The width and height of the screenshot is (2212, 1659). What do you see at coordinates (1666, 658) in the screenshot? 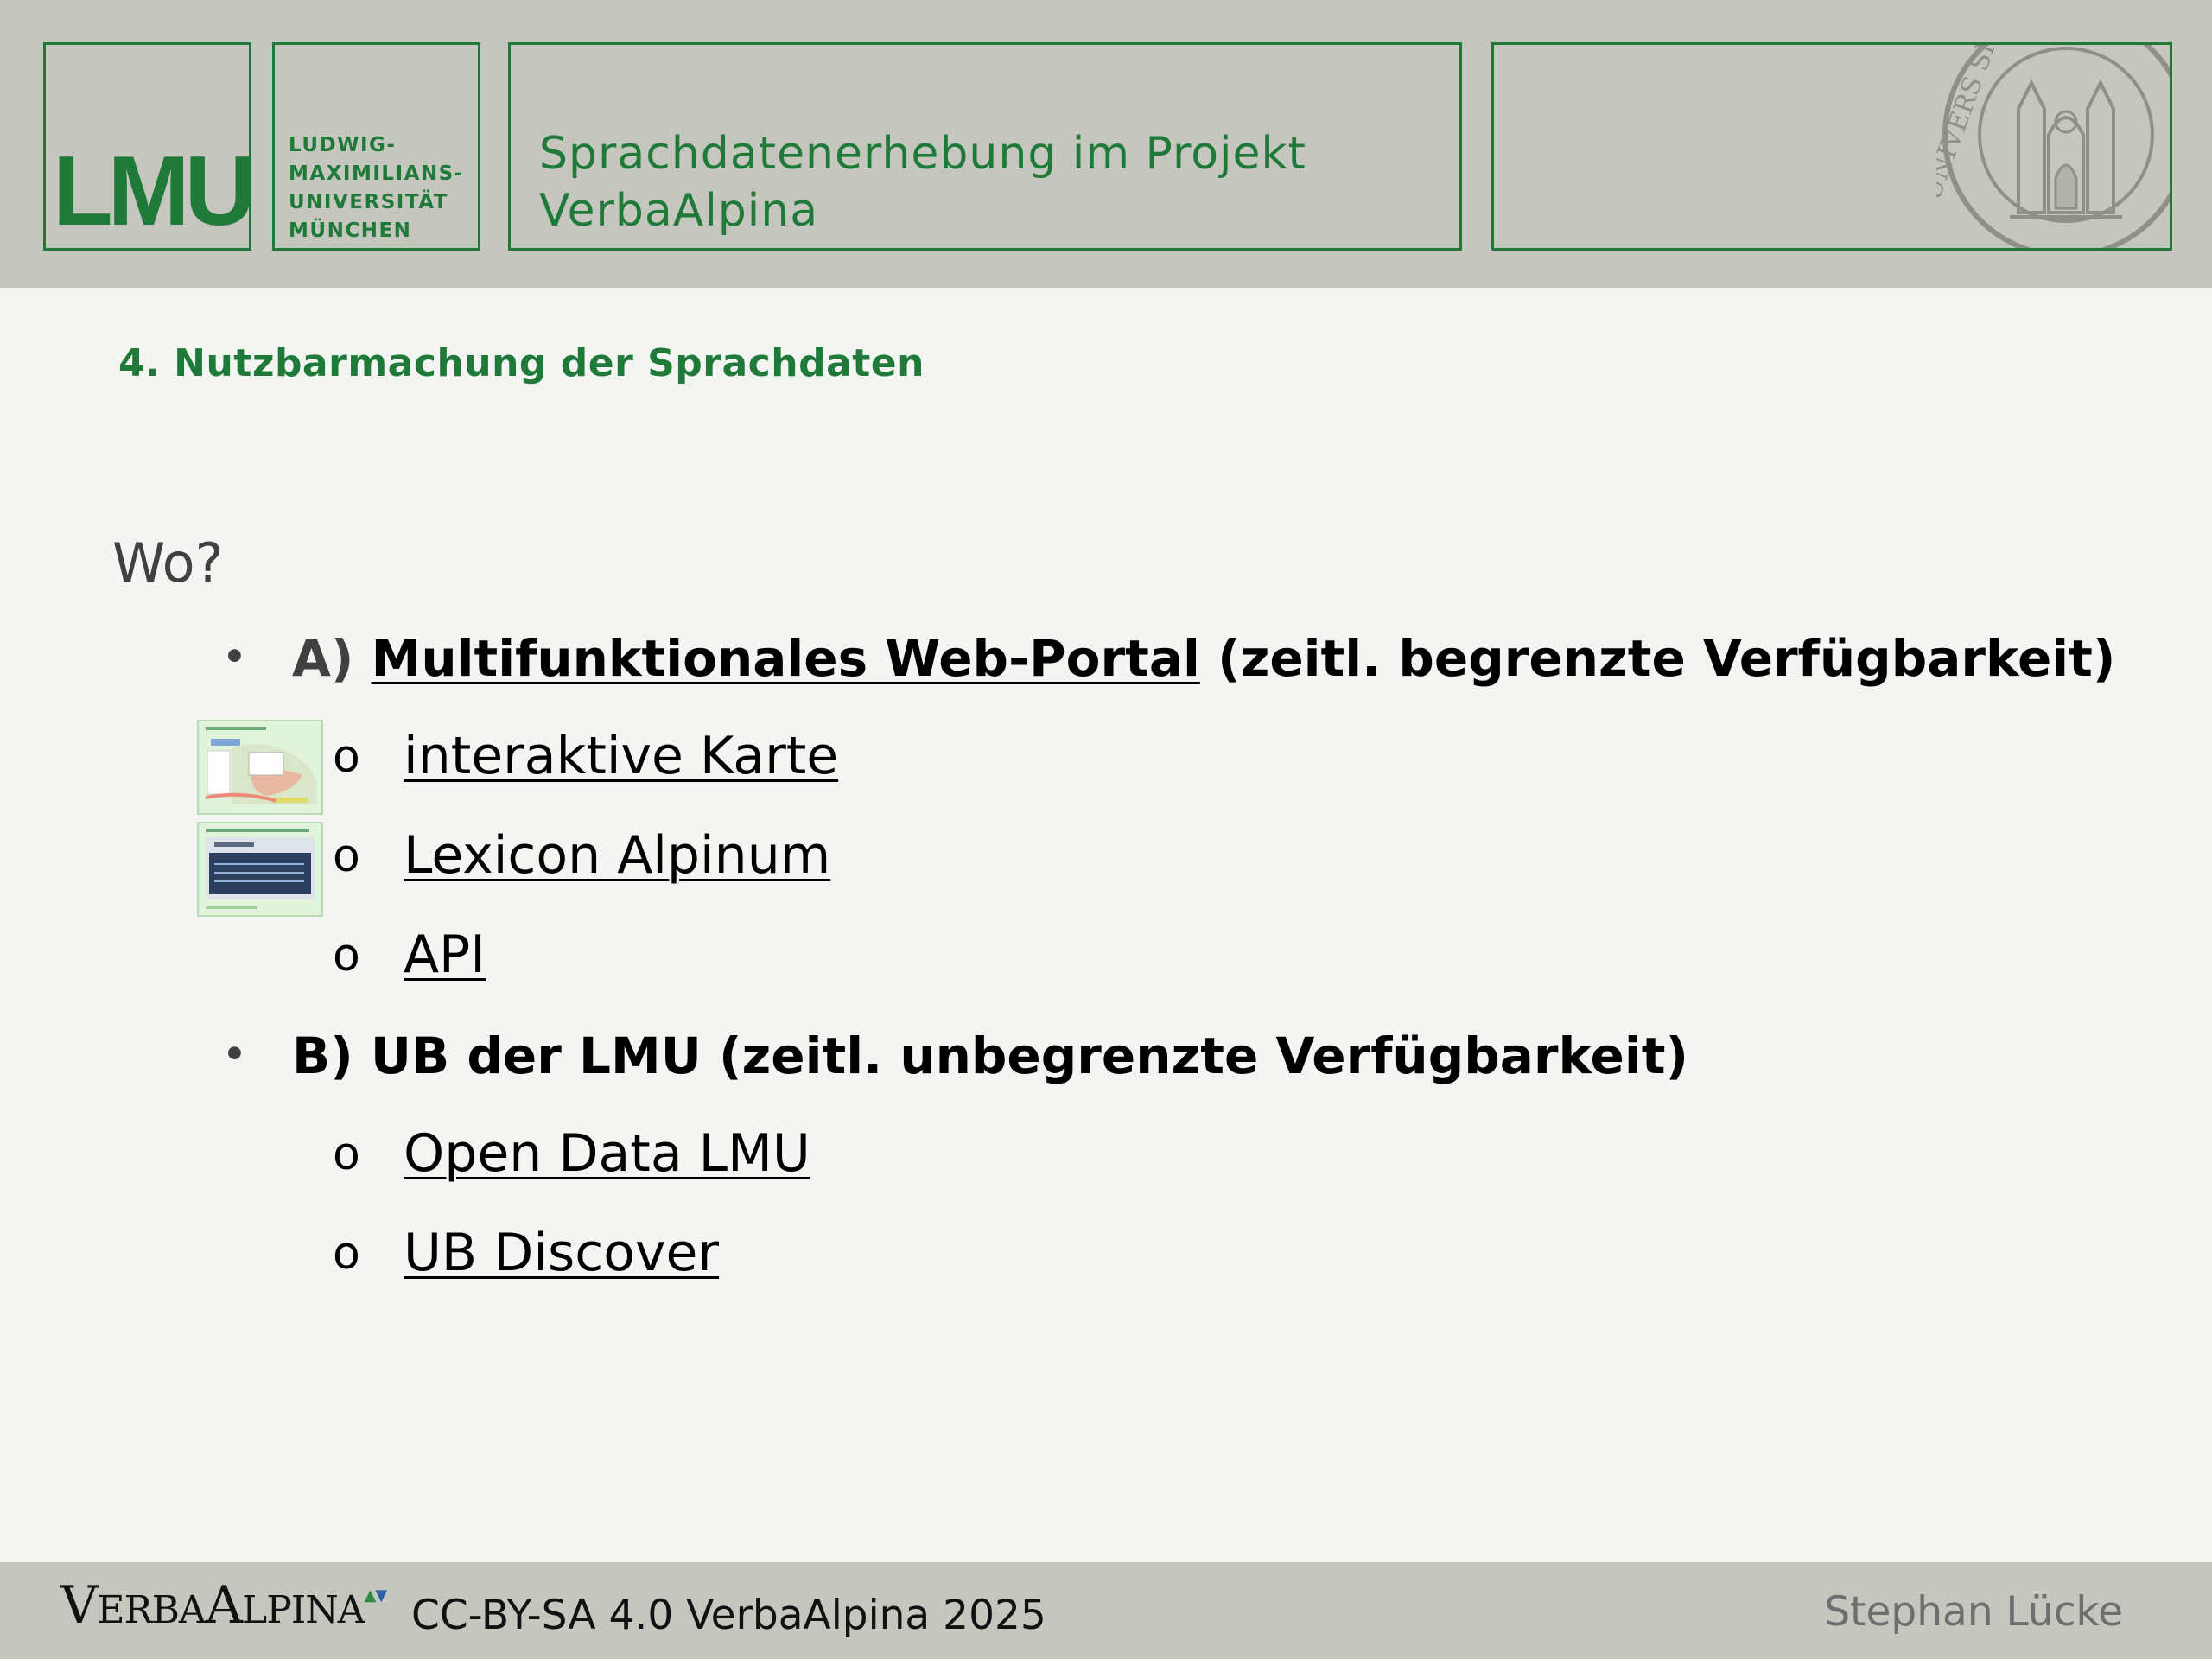
I see `item-a-availability: (zeitl. begrenzte Verfügbarkeit)` at bounding box center [1666, 658].